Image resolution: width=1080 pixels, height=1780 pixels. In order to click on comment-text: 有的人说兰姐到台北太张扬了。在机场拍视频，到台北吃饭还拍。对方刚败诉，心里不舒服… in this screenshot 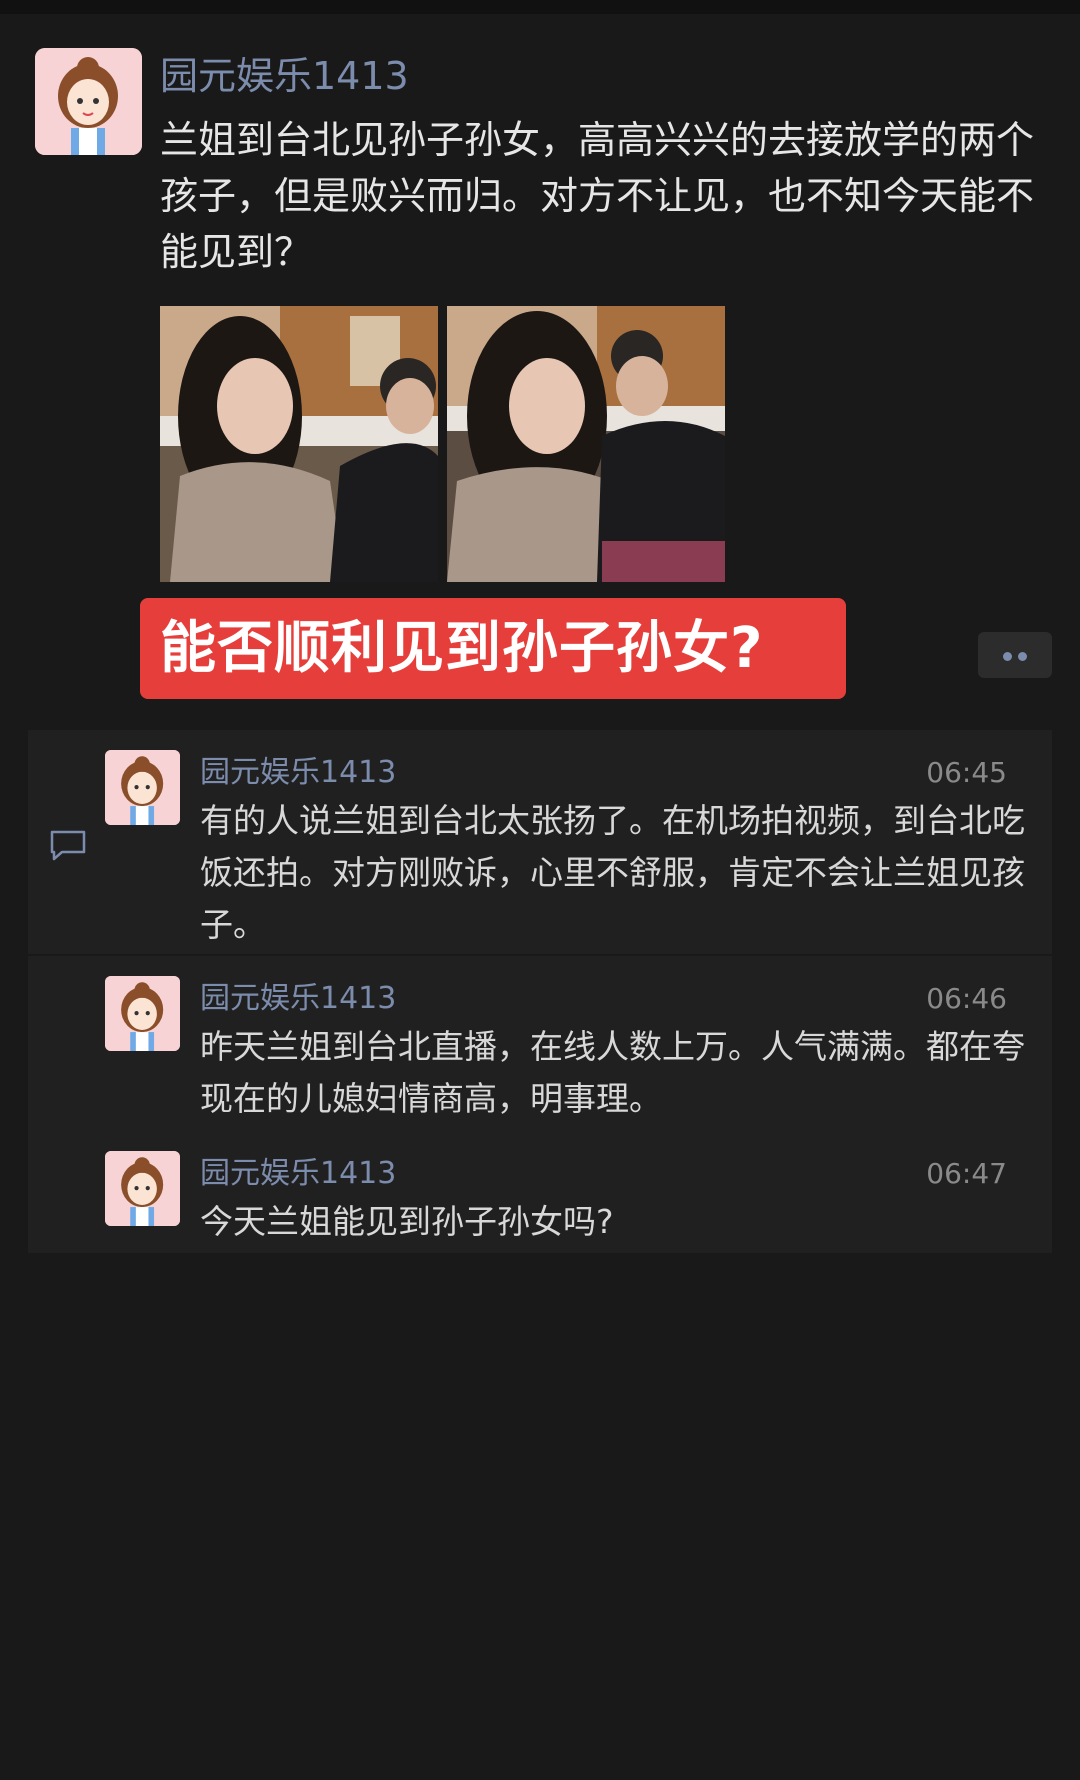, I will do `click(612, 872)`.